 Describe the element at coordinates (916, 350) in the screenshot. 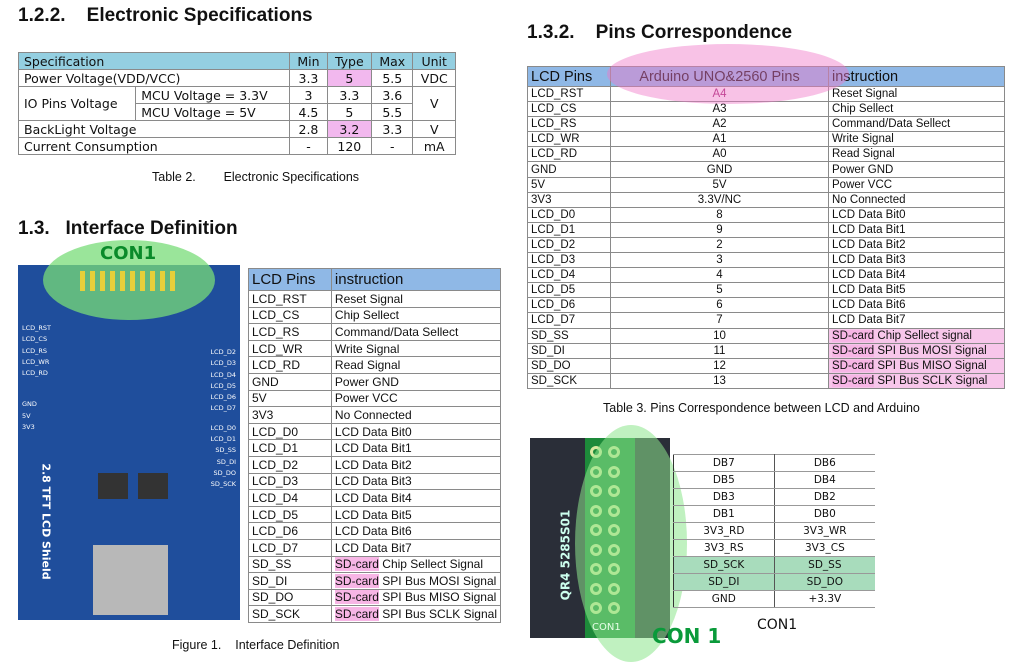

I see `cell: SD-card SPI Bus MOSI Signal` at that location.